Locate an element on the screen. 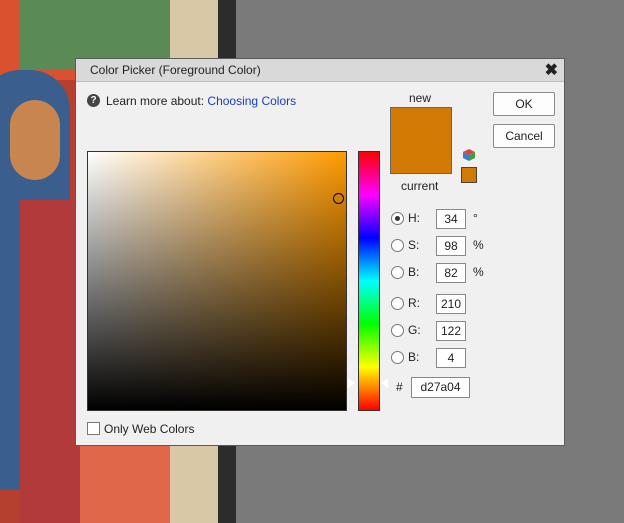  web-safe-color-swatch is located at coordinates (469, 175).